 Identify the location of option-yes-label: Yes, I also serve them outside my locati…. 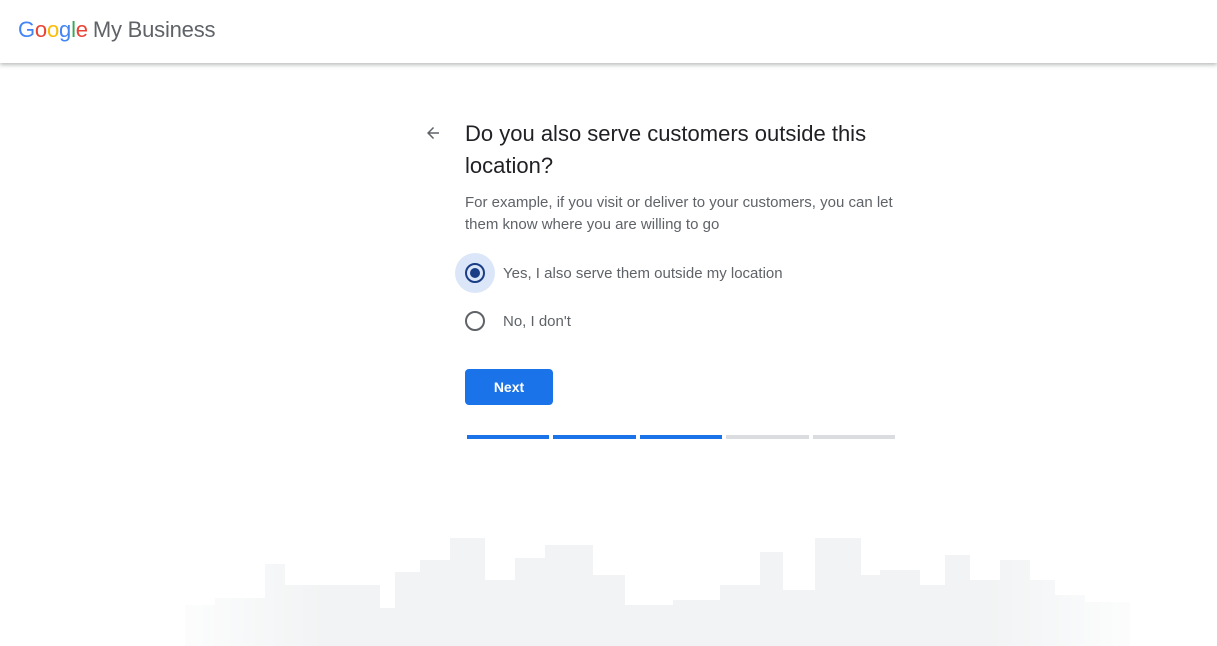
(643, 273).